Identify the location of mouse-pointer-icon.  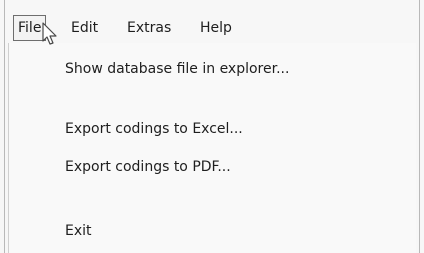
(49, 33).